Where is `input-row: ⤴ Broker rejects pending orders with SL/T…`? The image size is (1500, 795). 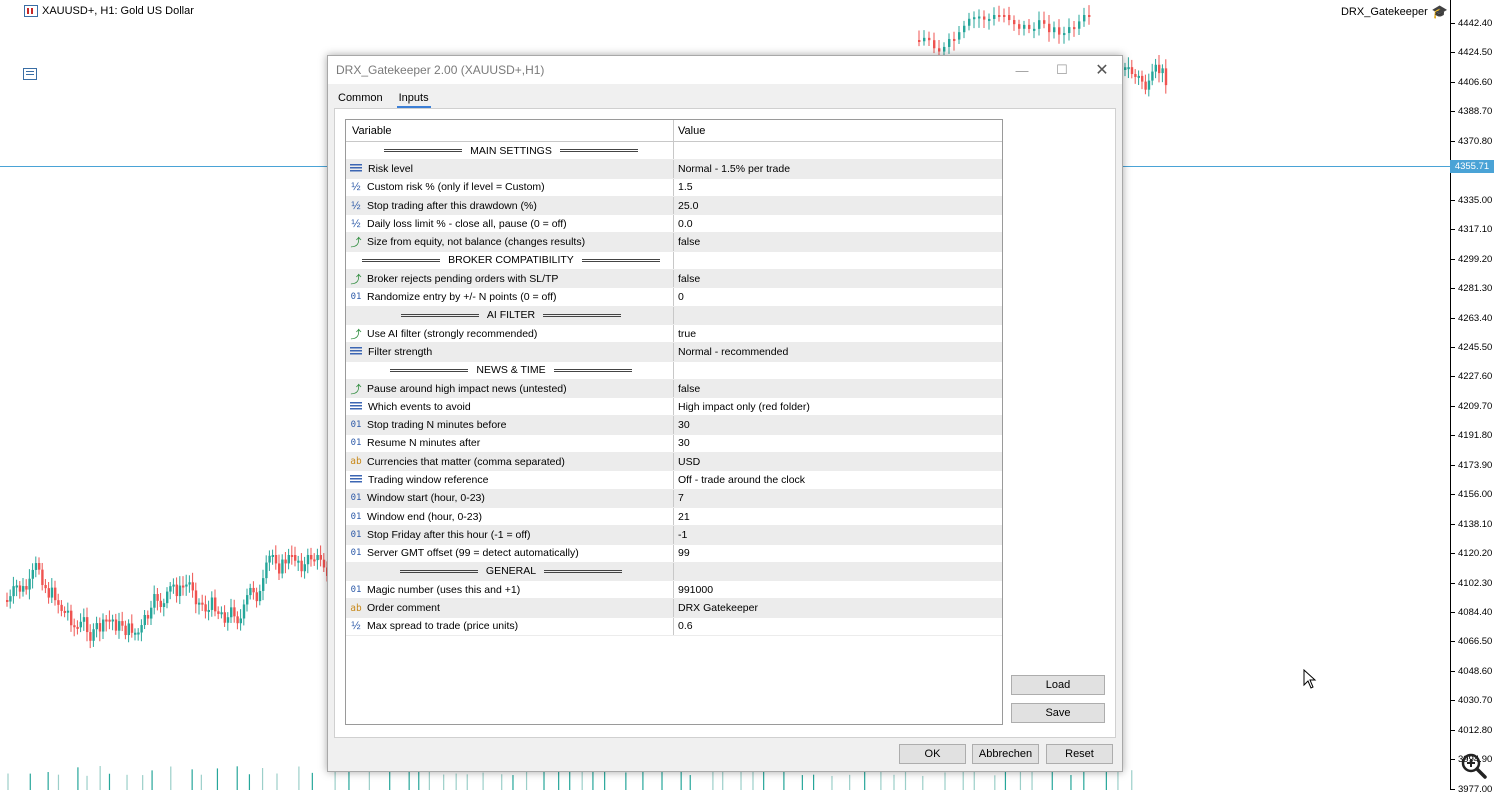 input-row: ⤴ Broker rejects pending orders with SL/T… is located at coordinates (674, 279).